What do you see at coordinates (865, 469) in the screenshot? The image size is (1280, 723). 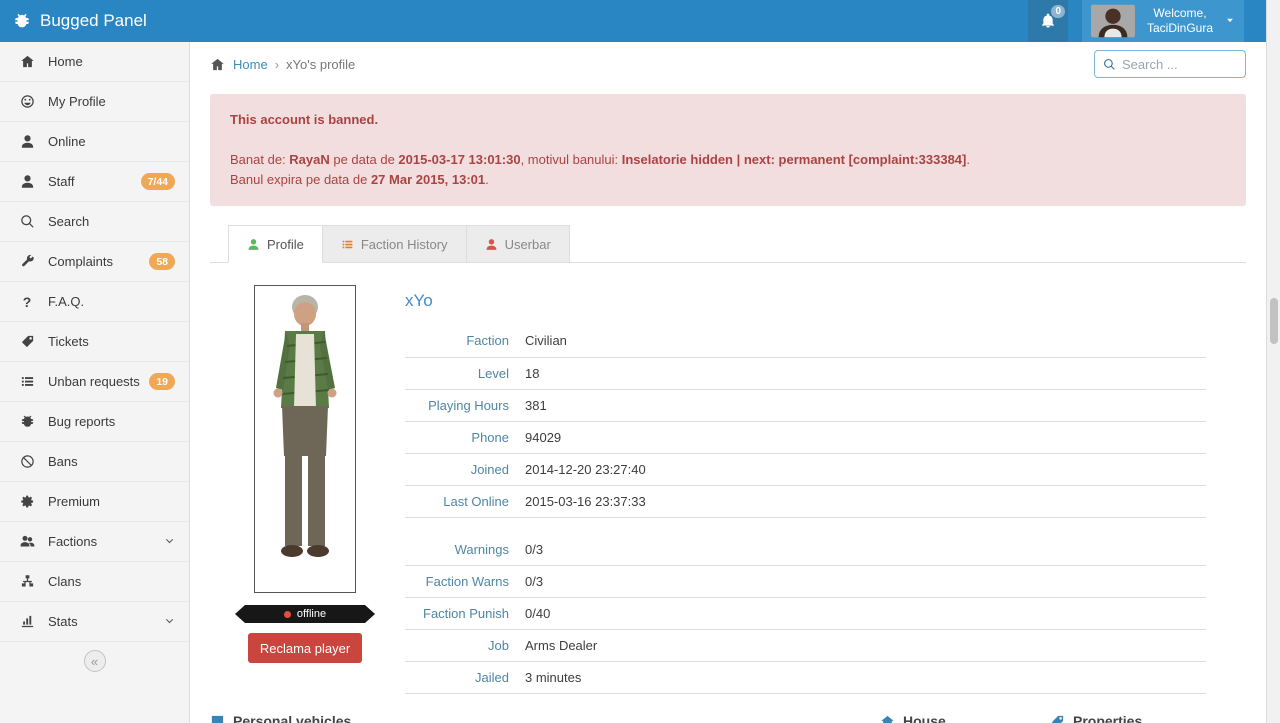 I see `field-value: 2014-12-20 23:27:40` at bounding box center [865, 469].